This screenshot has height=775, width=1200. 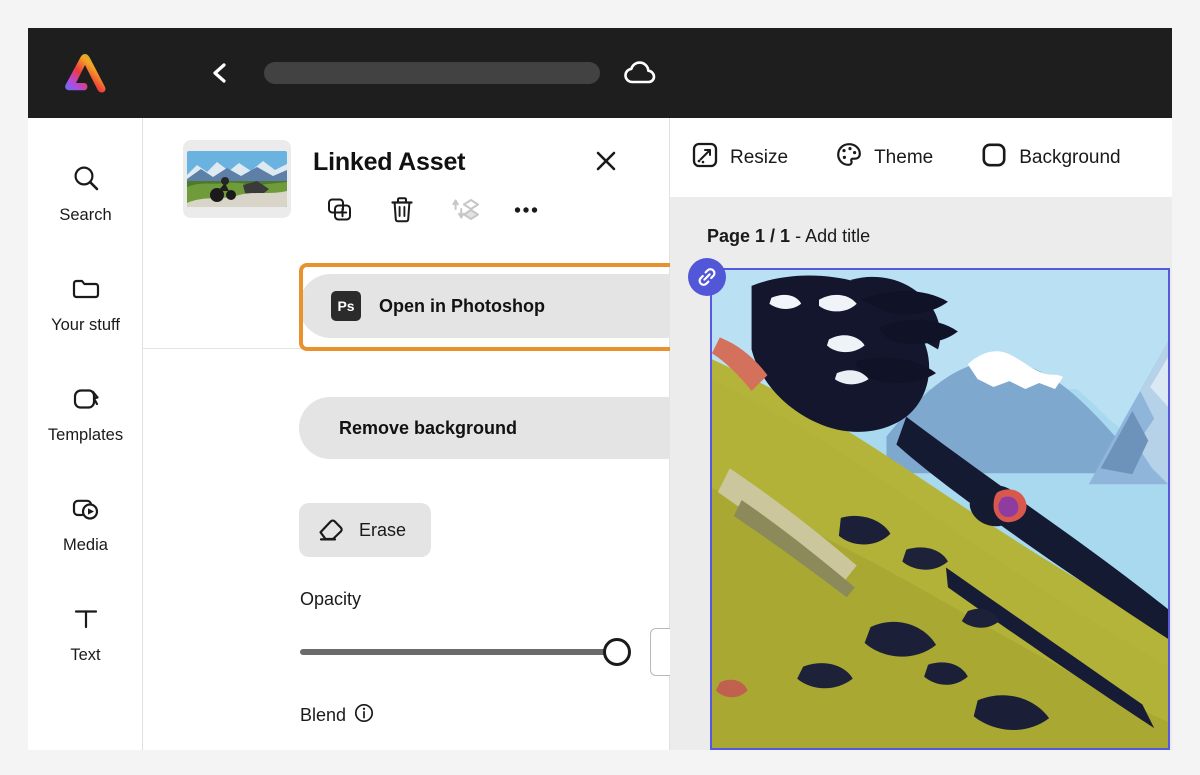 What do you see at coordinates (465, 652) in the screenshot?
I see `opacity-slider` at bounding box center [465, 652].